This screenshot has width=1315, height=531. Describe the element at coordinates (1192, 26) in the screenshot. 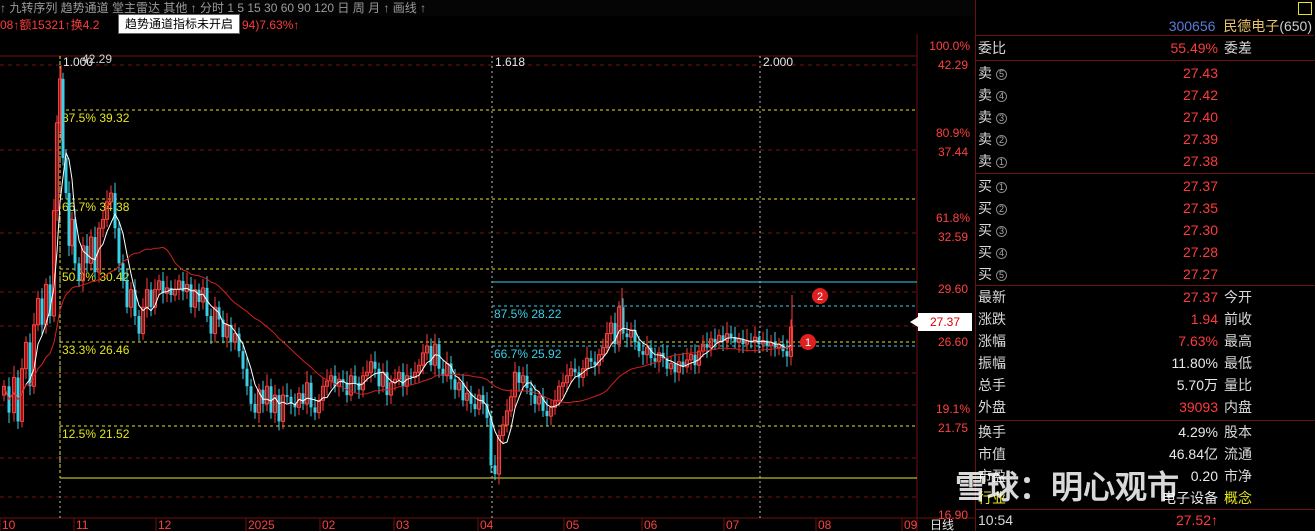

I see `stock-code: 300656` at that location.